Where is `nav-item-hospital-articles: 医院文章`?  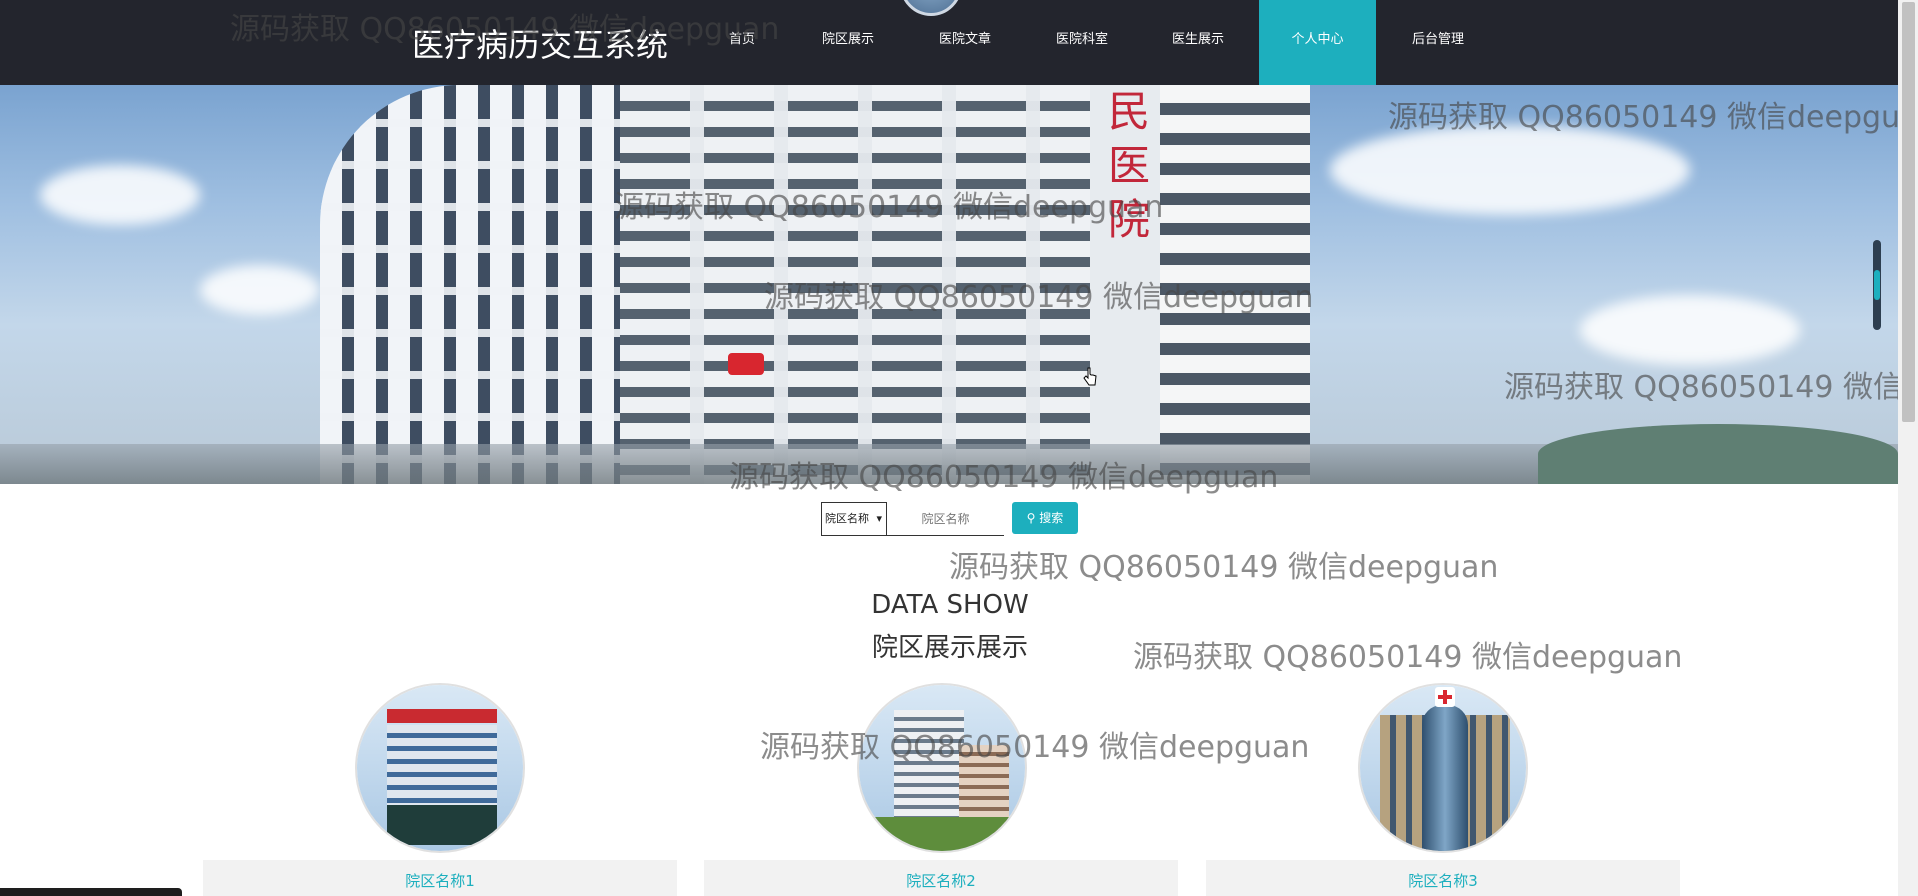 nav-item-hospital-articles: 医院文章 is located at coordinates (965, 42).